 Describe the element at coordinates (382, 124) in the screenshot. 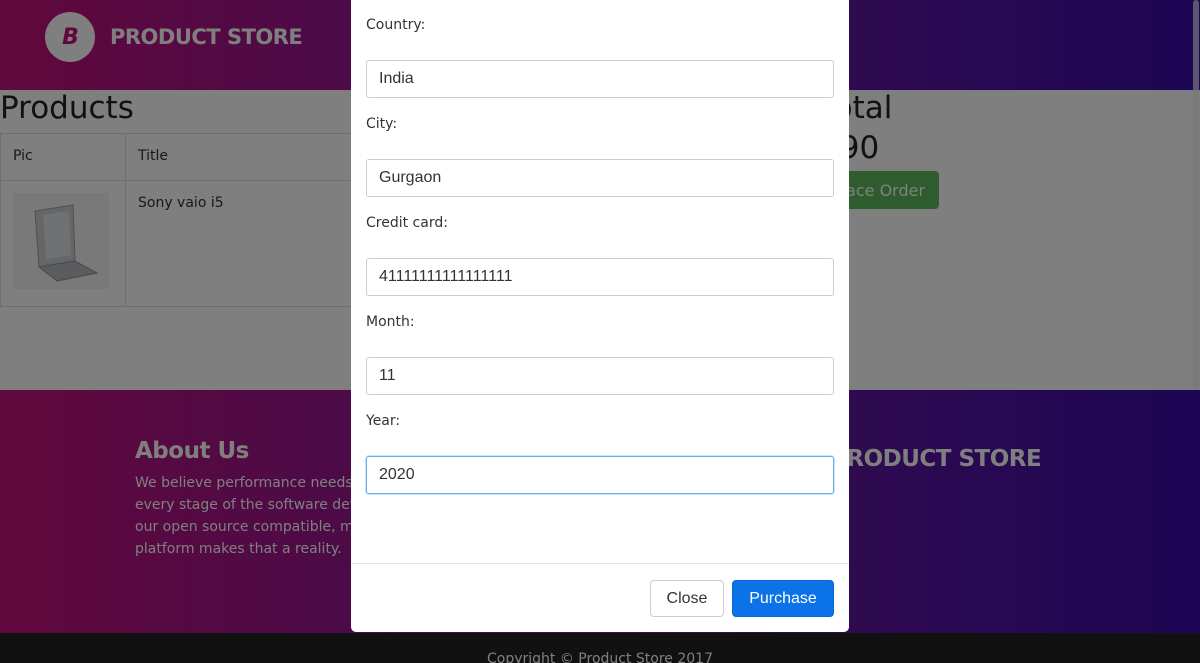

I see `city-label: City:` at that location.